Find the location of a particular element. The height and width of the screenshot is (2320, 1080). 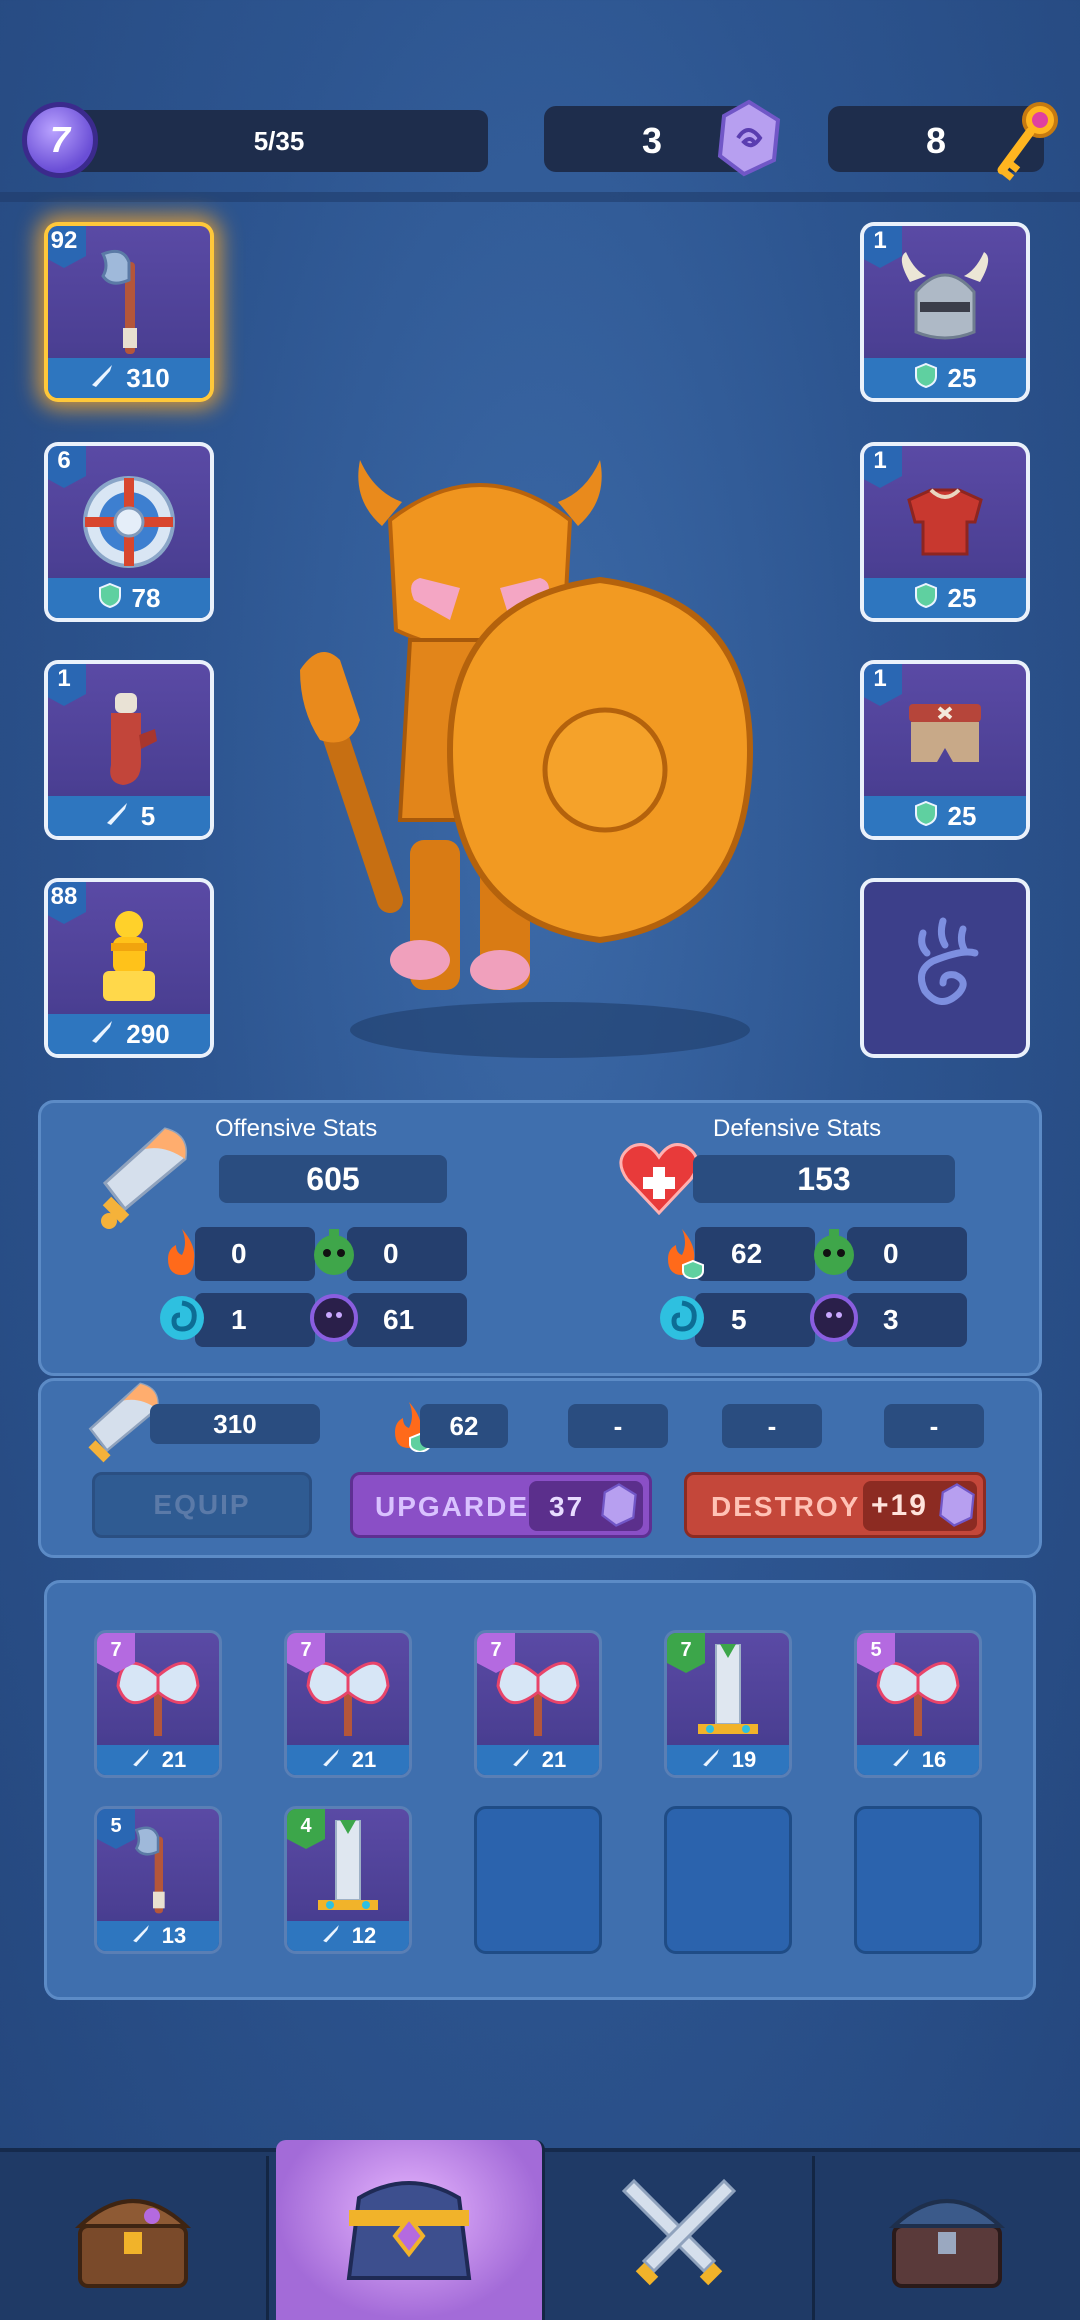

hero-character is located at coordinates (540, 760).